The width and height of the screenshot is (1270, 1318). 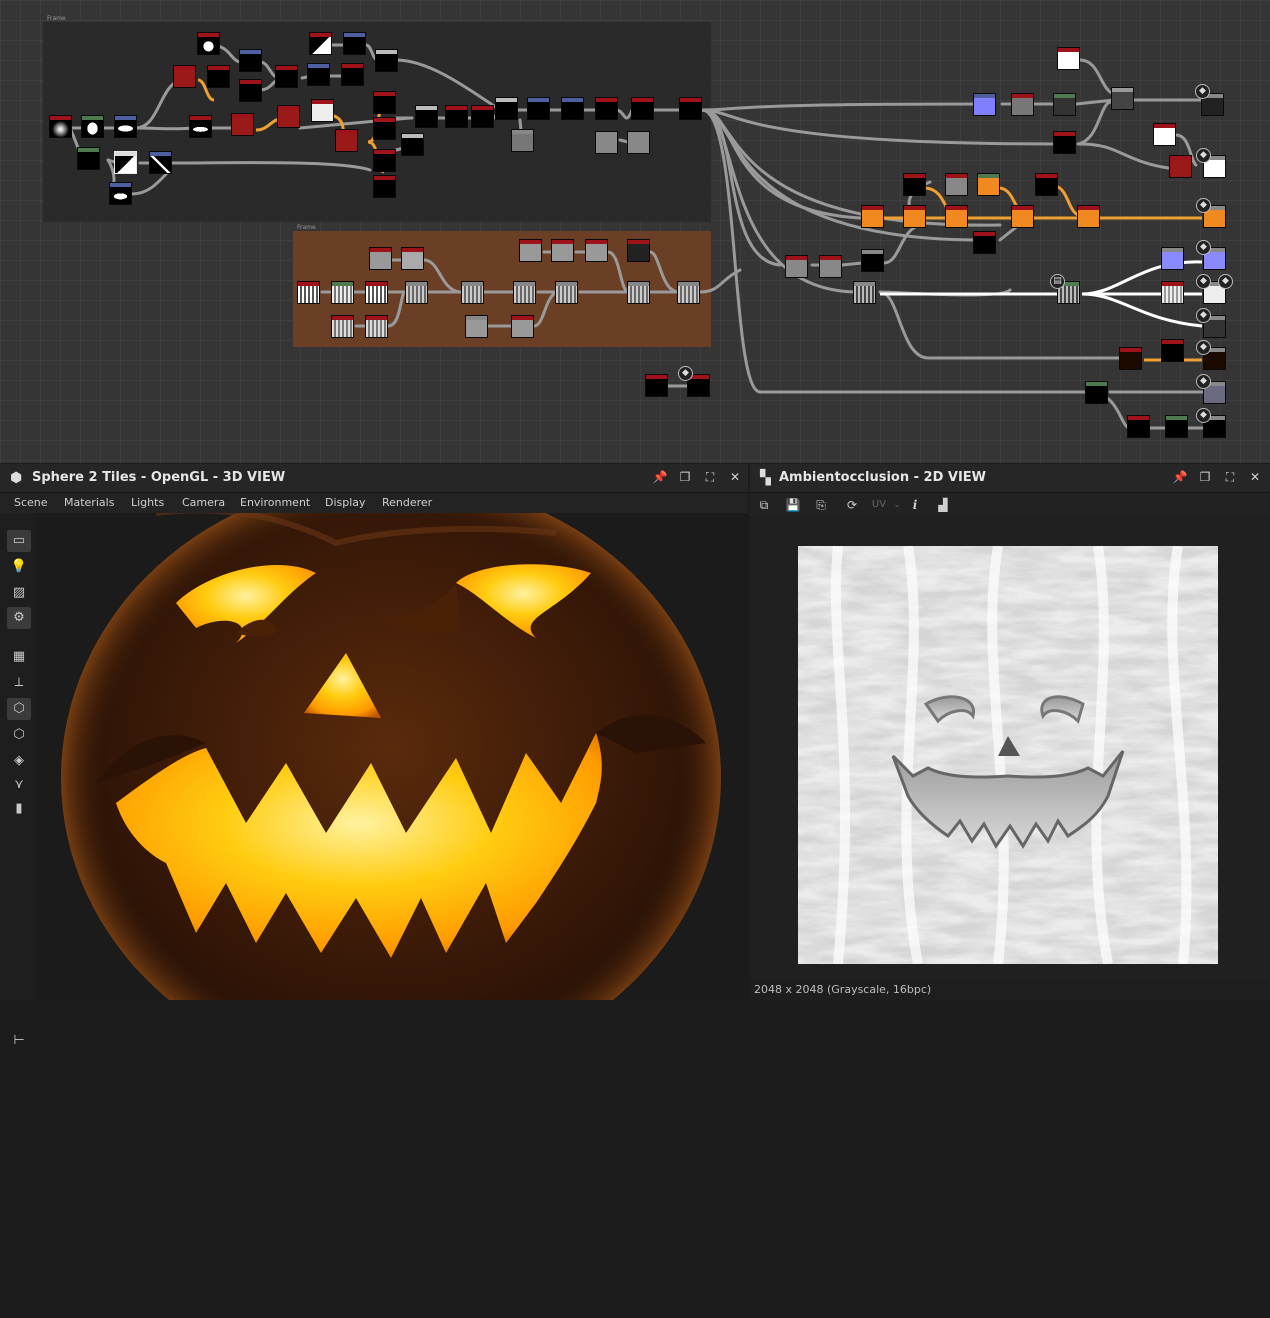 What do you see at coordinates (1255, 477) in the screenshot?
I see `close-icon: ✕` at bounding box center [1255, 477].